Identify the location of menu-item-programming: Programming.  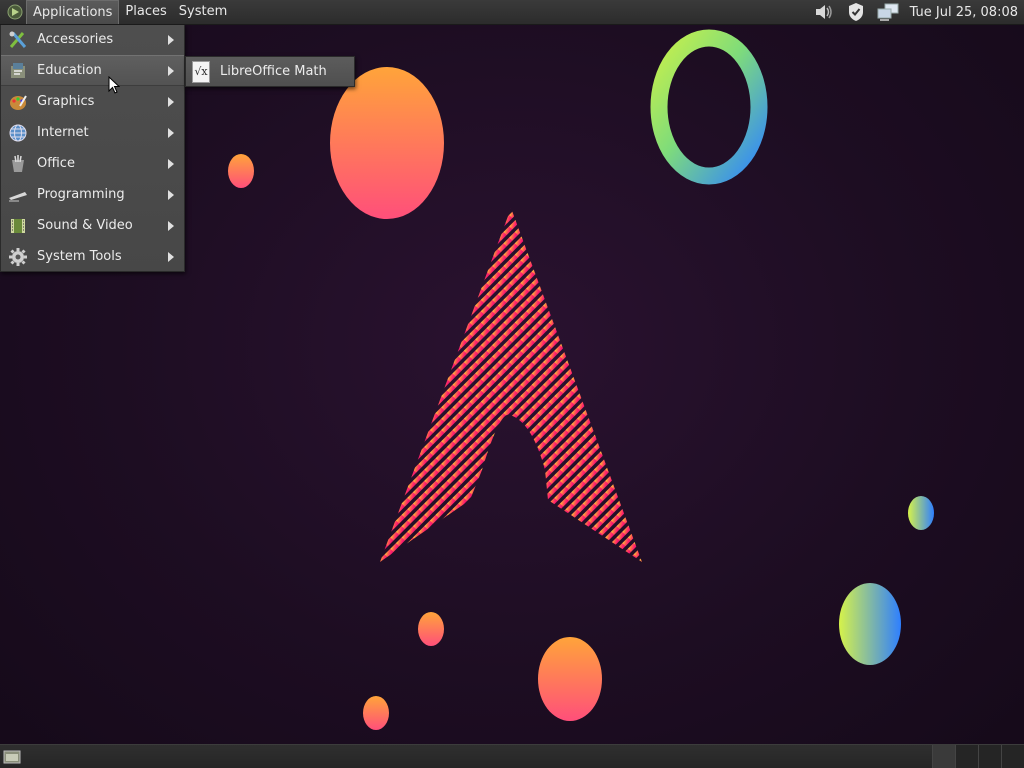
(92, 194).